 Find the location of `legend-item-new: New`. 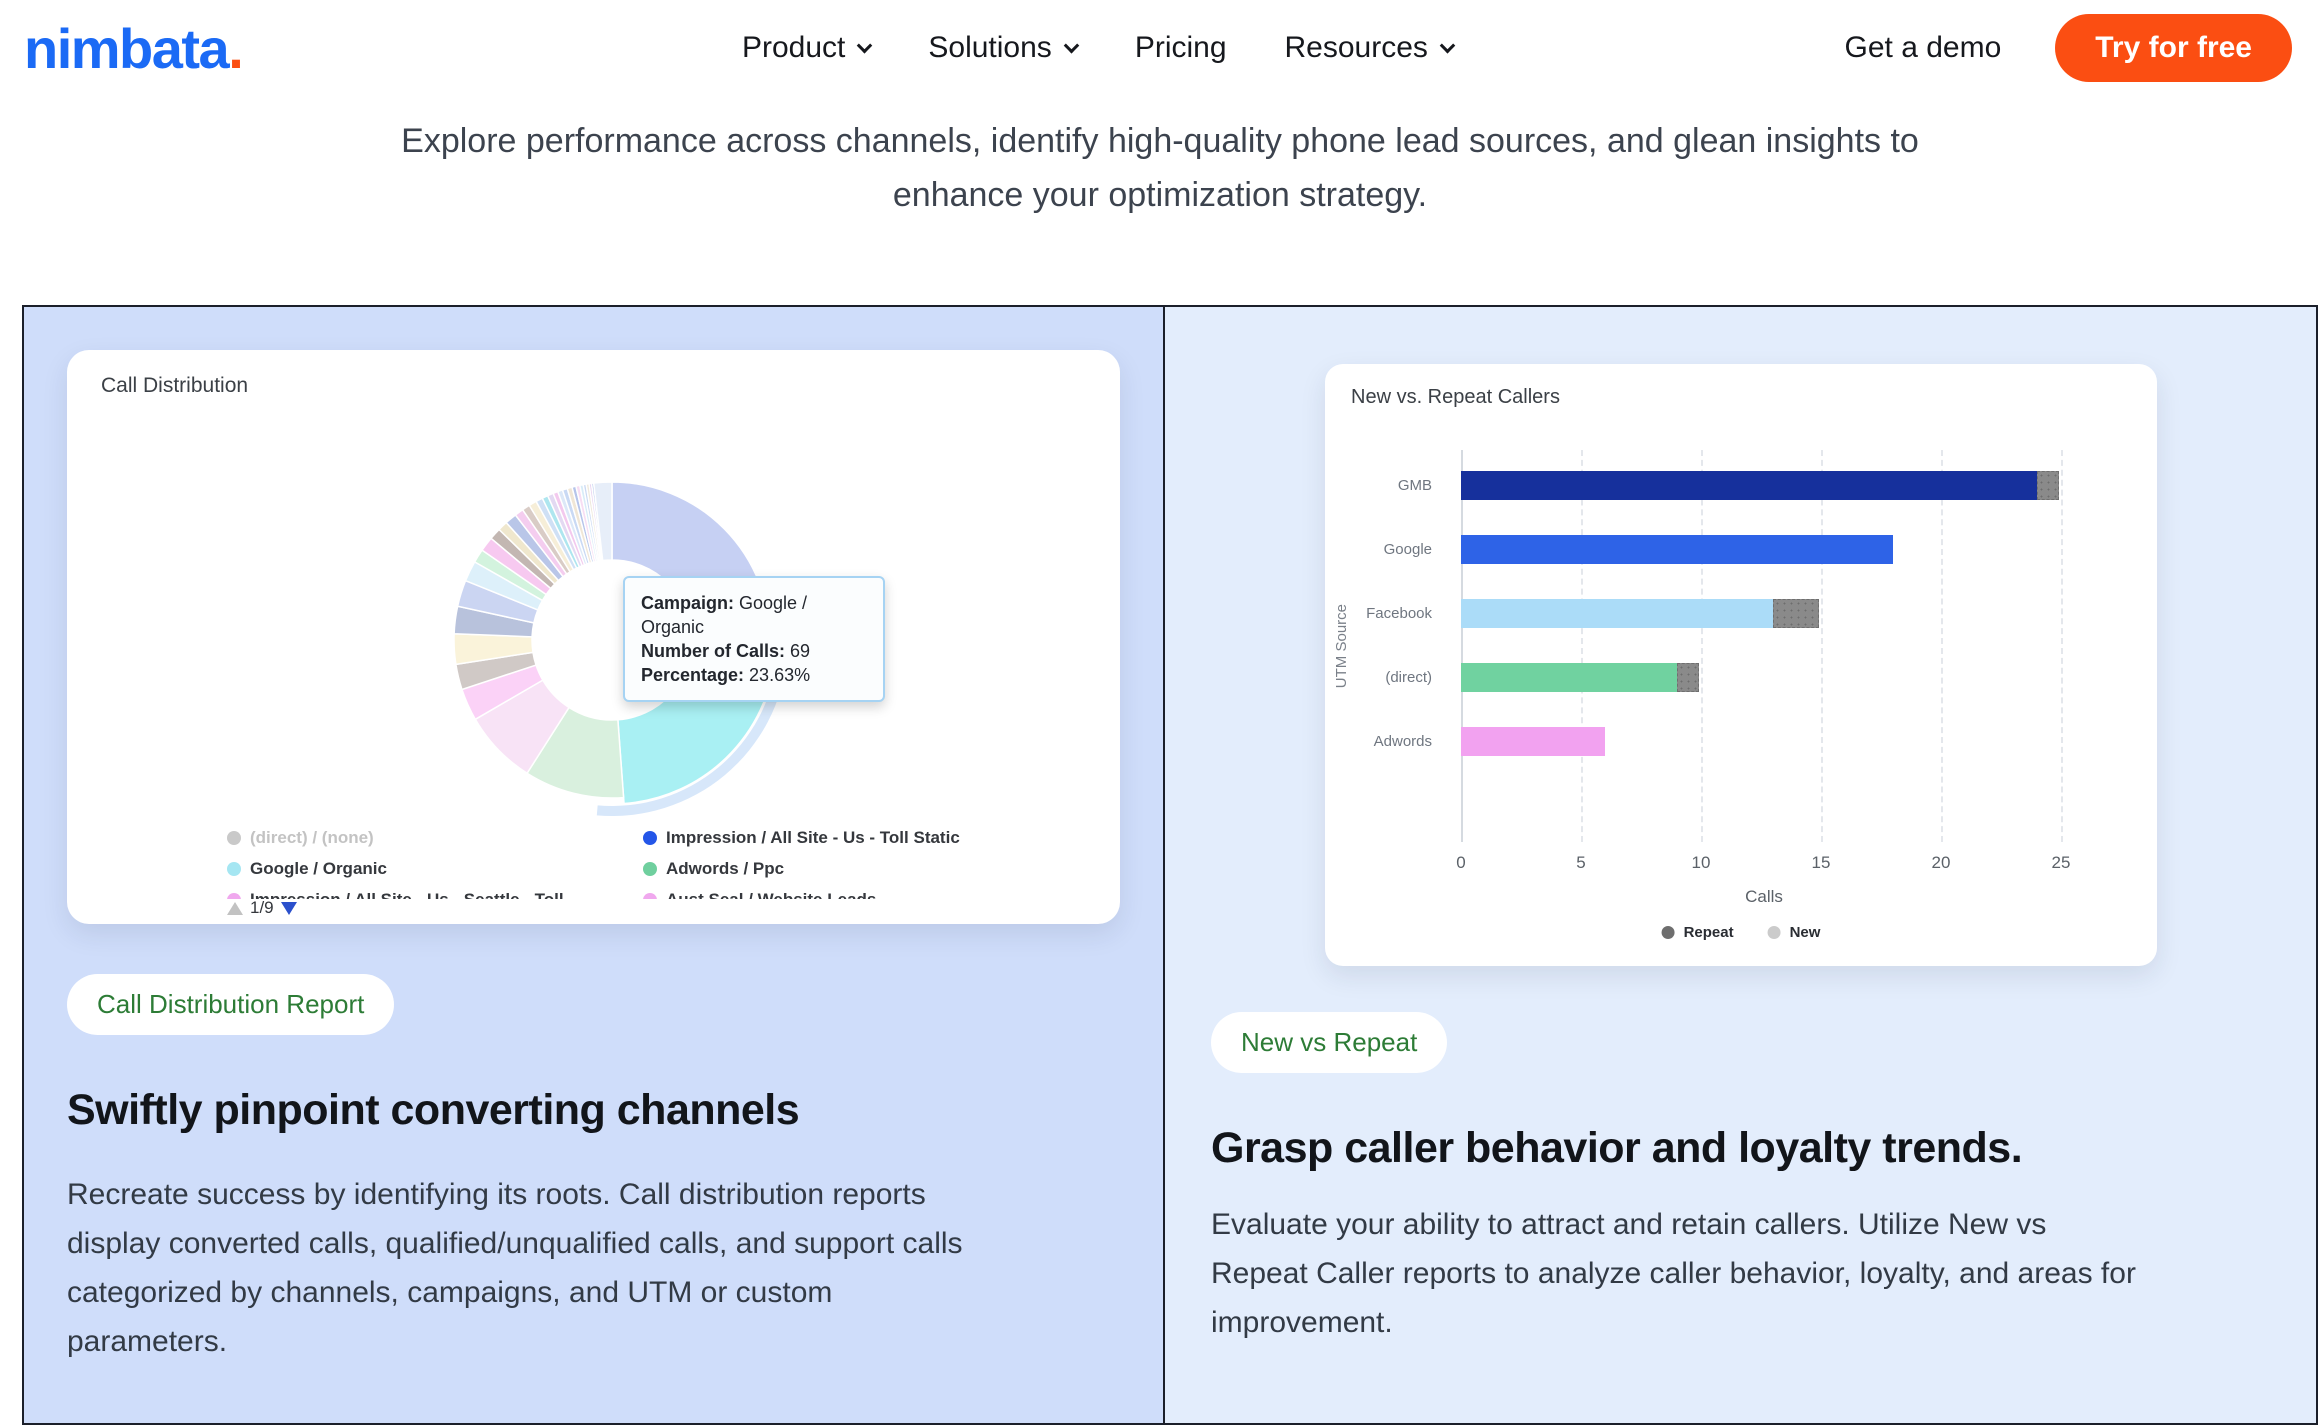

legend-item-new: New is located at coordinates (1794, 932).